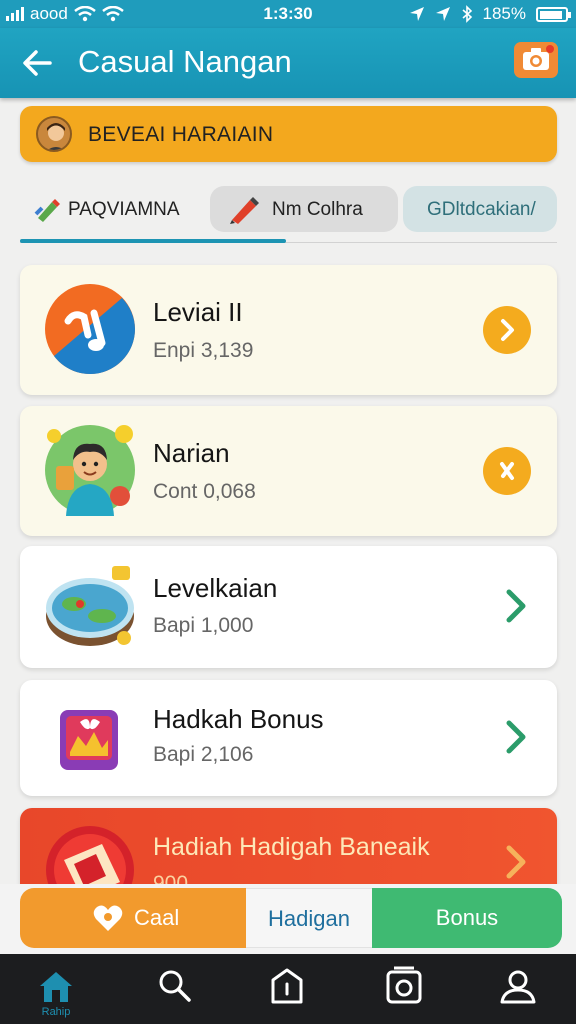 The height and width of the screenshot is (1024, 576). I want to click on status-right: 185%, so click(490, 14).